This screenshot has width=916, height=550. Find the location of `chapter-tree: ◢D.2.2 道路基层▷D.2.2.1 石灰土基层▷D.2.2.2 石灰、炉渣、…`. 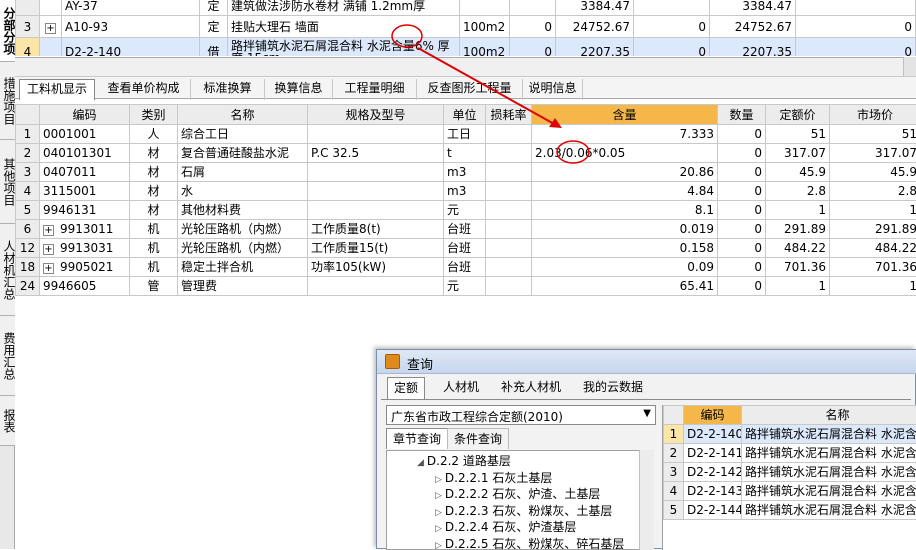

chapter-tree: ◢D.2.2 道路基层▷D.2.2.1 石灰土基层▷D.2.2.2 石灰、炉渣、… is located at coordinates (520, 500).